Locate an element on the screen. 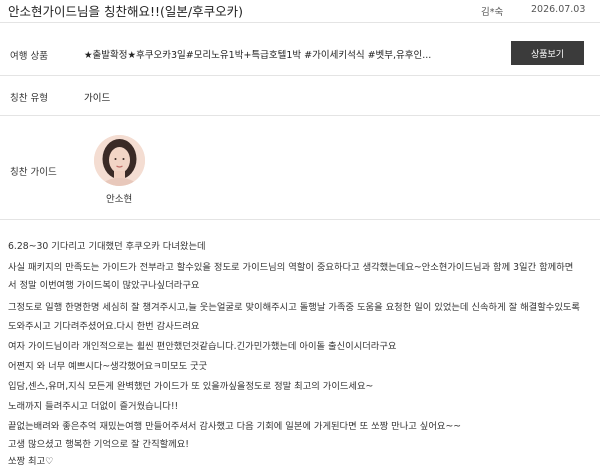 This screenshot has height=467, width=600. review-line: 어쩐지 와 너무 예쁘시다~생각했어요ㅋ미모도 굿굿 is located at coordinates (108, 366).